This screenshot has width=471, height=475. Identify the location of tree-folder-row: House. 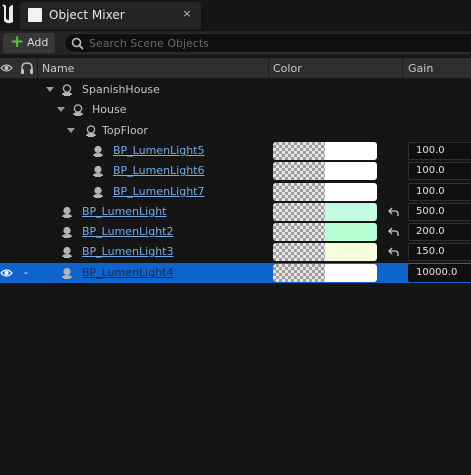
(235, 110).